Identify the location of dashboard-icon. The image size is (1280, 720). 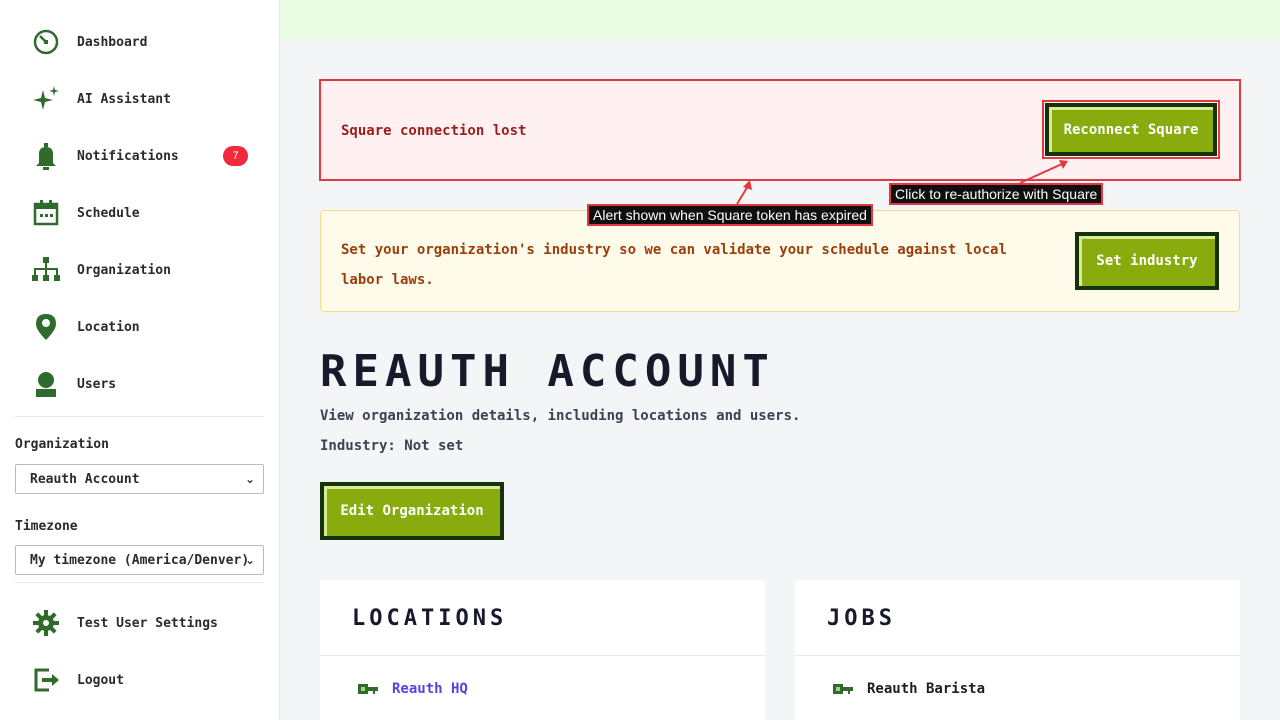
(46, 42).